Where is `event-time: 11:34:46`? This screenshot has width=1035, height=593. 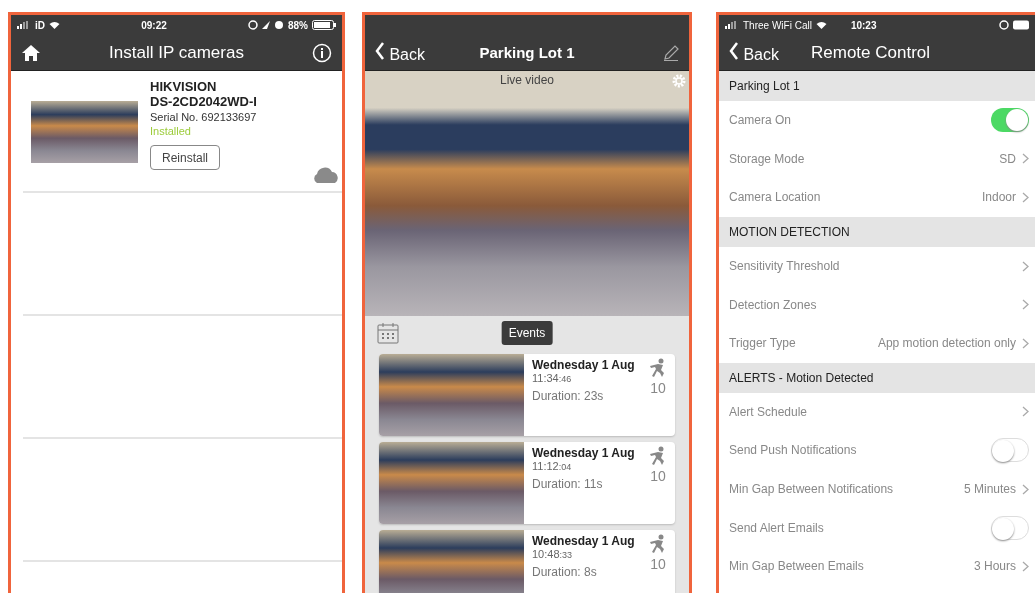 event-time: 11:34:46 is located at coordinates (552, 378).